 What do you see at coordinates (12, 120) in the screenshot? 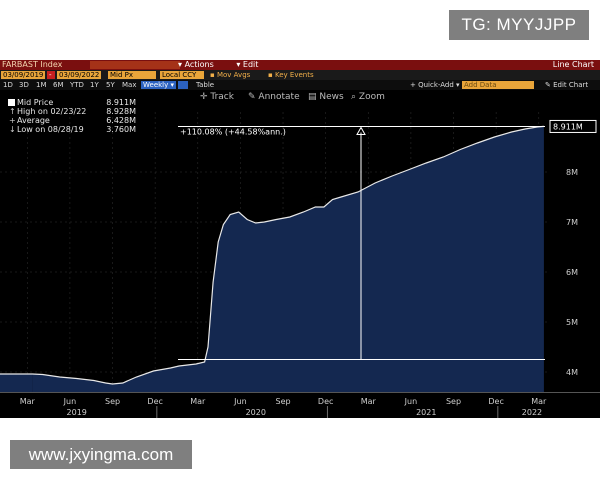
I see `average-marker-icon: +` at bounding box center [12, 120].